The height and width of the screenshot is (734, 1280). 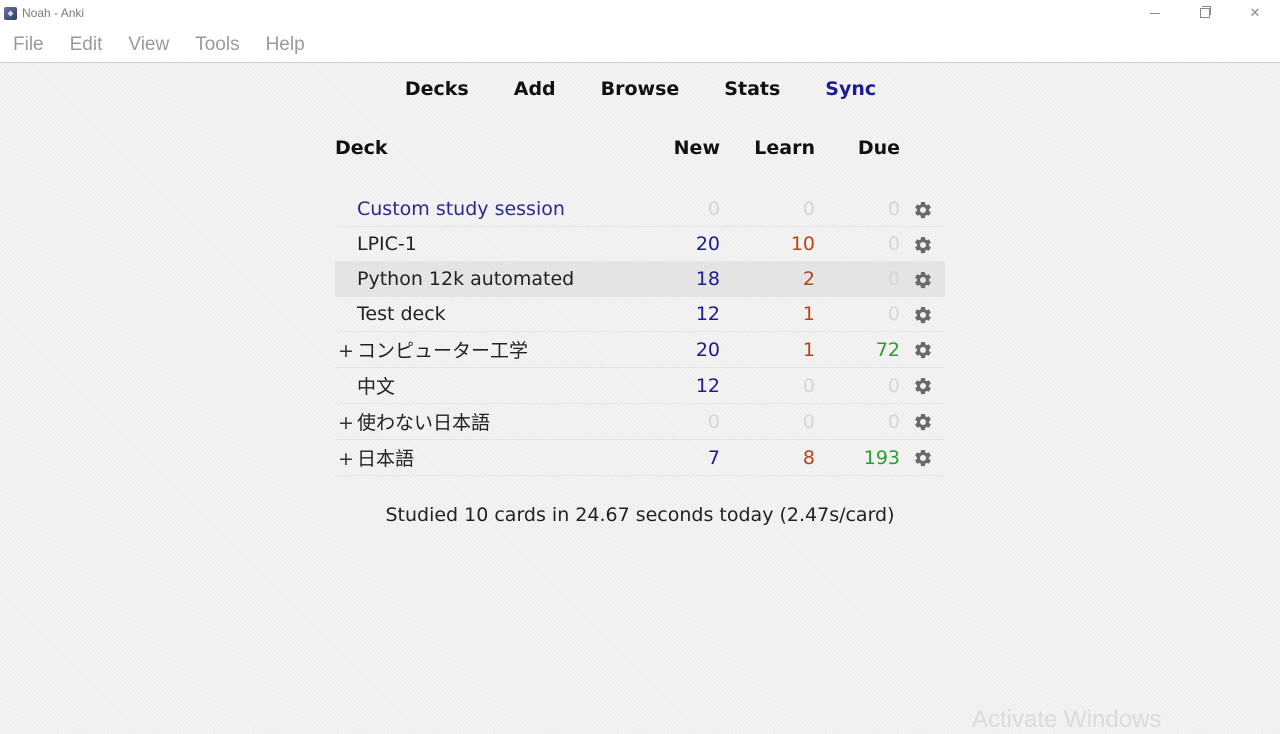 I want to click on deck-row: + 日本語 7 8 193, so click(x=640, y=457).